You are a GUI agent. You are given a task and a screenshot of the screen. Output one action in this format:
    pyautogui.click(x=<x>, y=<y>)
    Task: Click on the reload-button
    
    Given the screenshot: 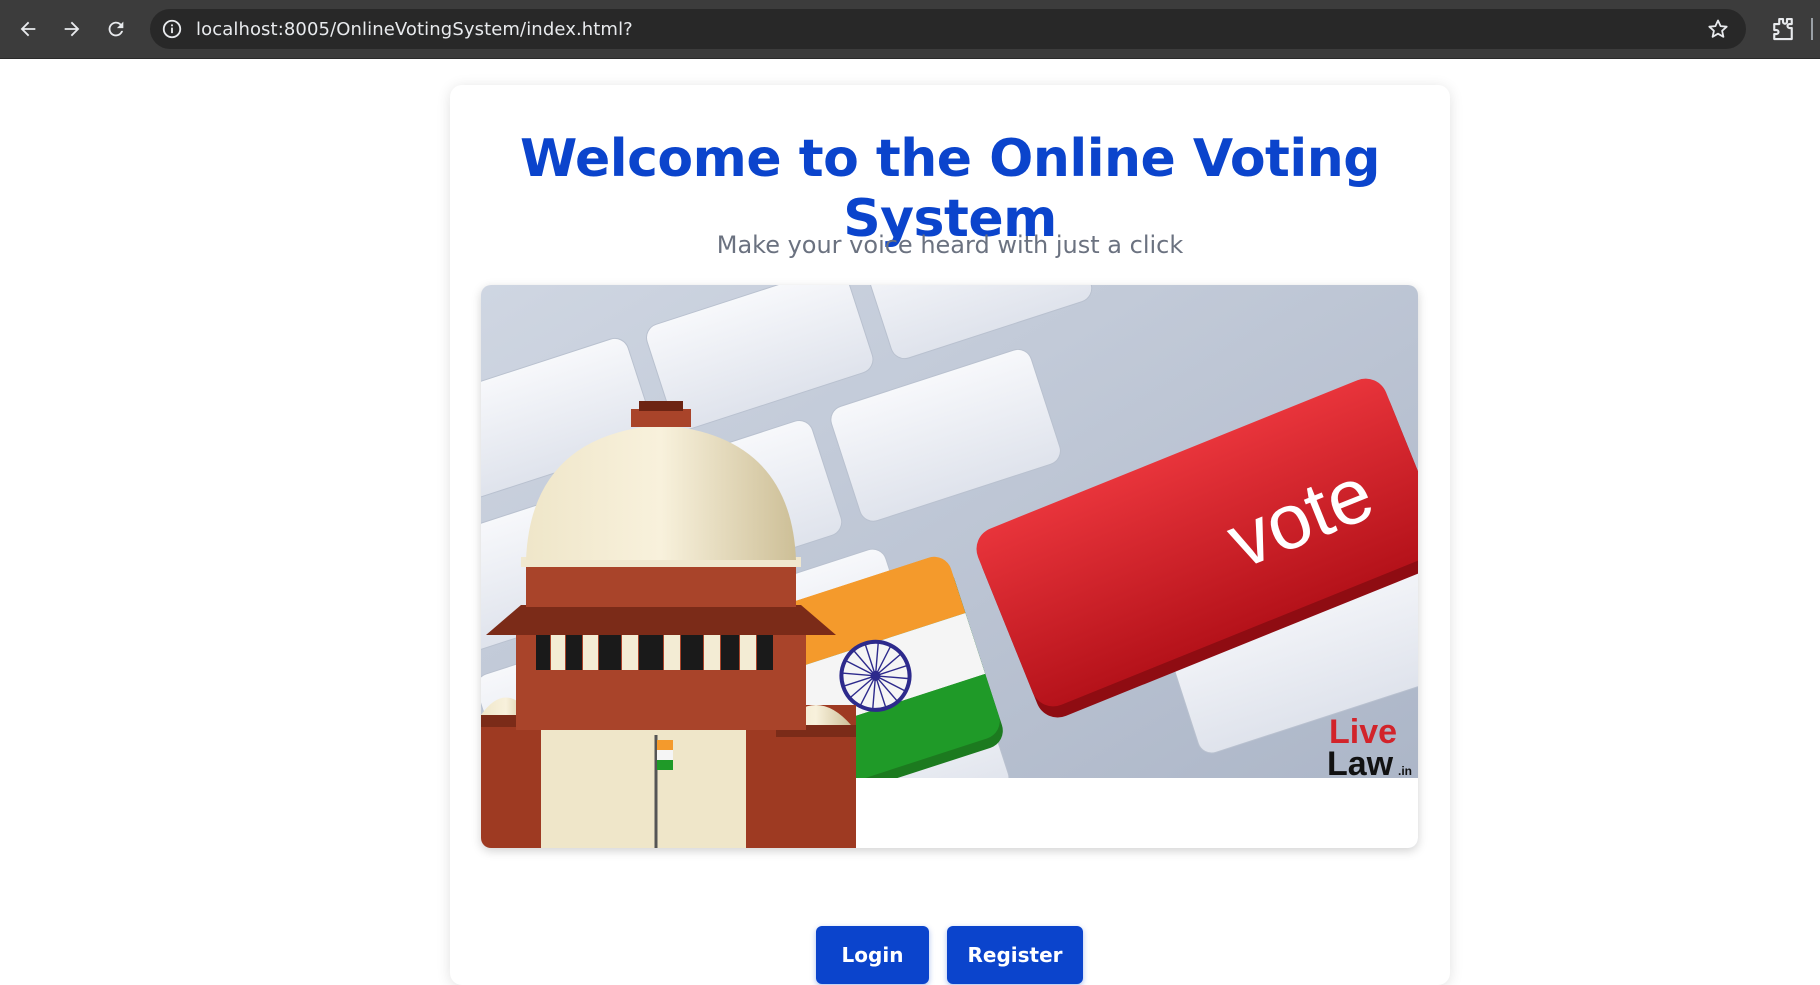 What is the action you would take?
    pyautogui.click(x=116, y=29)
    